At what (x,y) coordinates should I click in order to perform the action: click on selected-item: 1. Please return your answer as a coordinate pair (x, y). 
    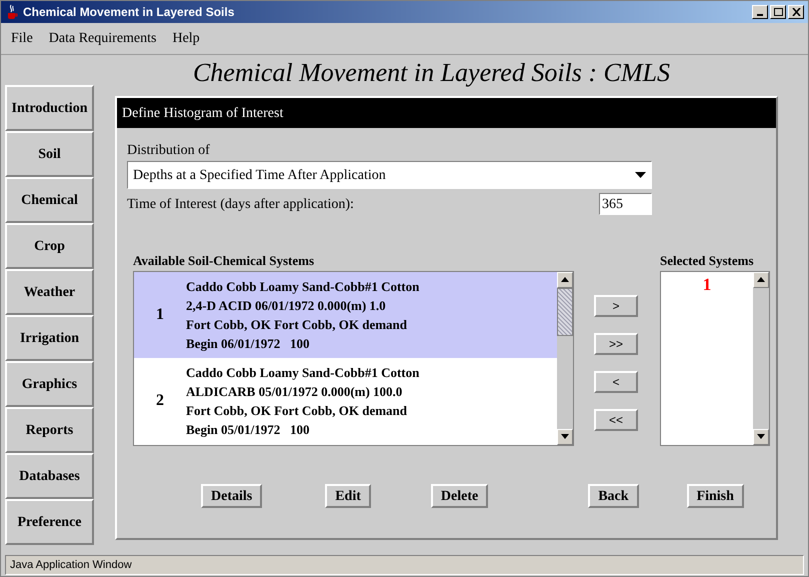
    Looking at the image, I should click on (707, 284).